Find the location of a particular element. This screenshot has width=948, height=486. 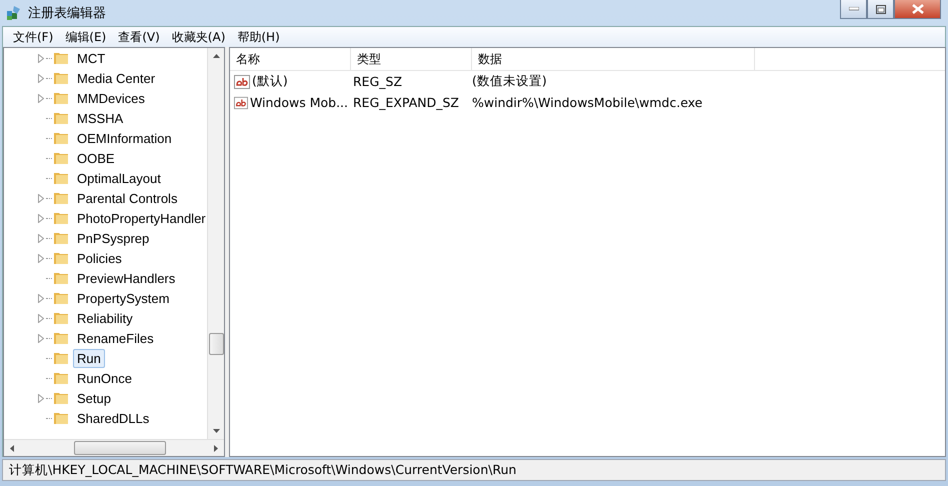

tree-item: PhotoPropertyHandler is located at coordinates (140, 218).